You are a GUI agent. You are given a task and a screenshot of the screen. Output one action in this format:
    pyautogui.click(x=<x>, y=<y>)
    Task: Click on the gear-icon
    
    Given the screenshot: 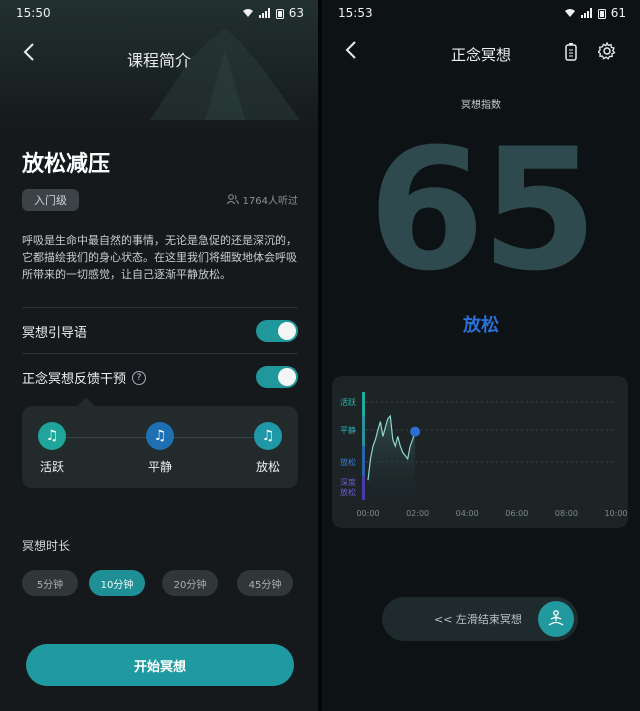 What is the action you would take?
    pyautogui.click(x=606, y=50)
    